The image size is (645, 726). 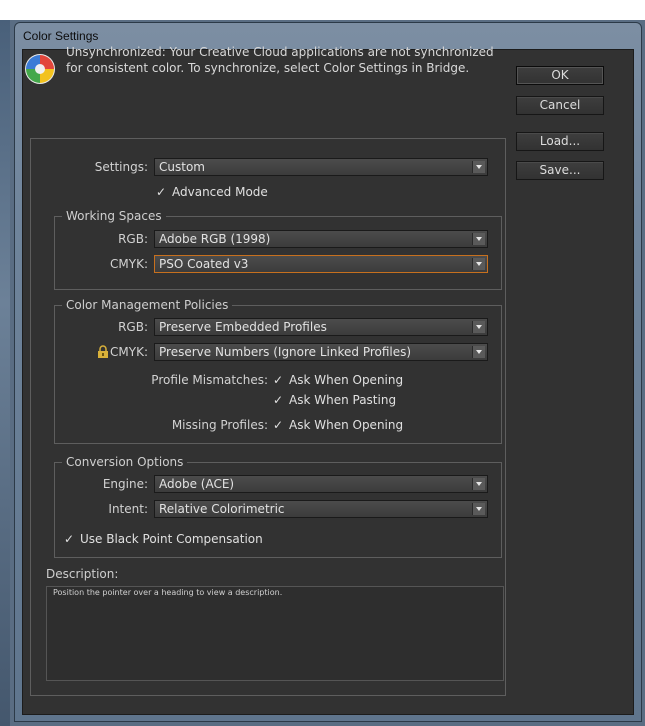 I want to click on window-title: Color Settings, so click(x=61, y=36).